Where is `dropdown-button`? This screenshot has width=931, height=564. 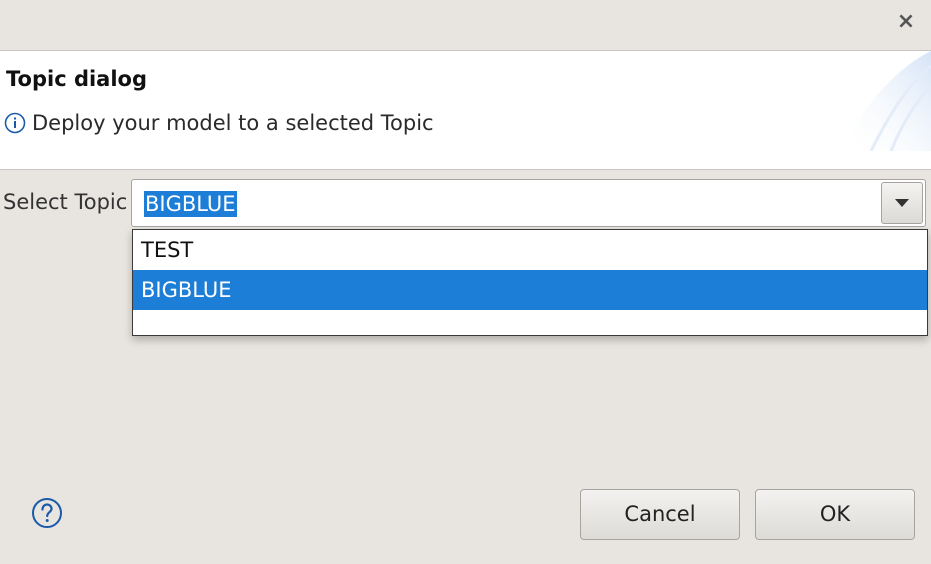
dropdown-button is located at coordinates (902, 203).